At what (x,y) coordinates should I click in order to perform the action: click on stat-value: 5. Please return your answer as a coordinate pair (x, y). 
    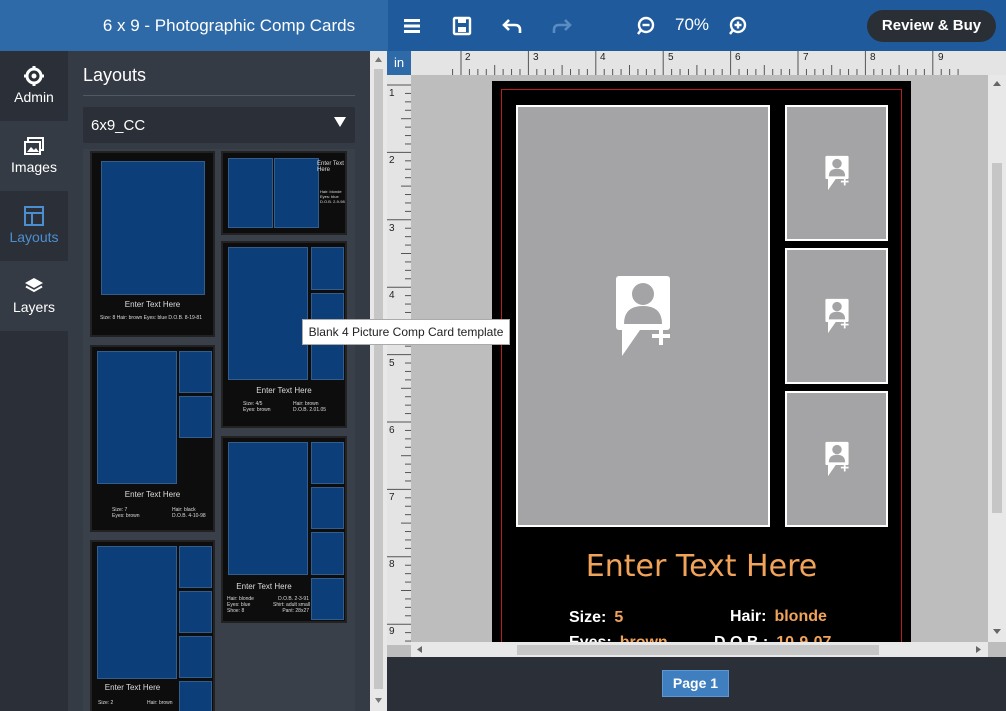
    Looking at the image, I should click on (619, 617).